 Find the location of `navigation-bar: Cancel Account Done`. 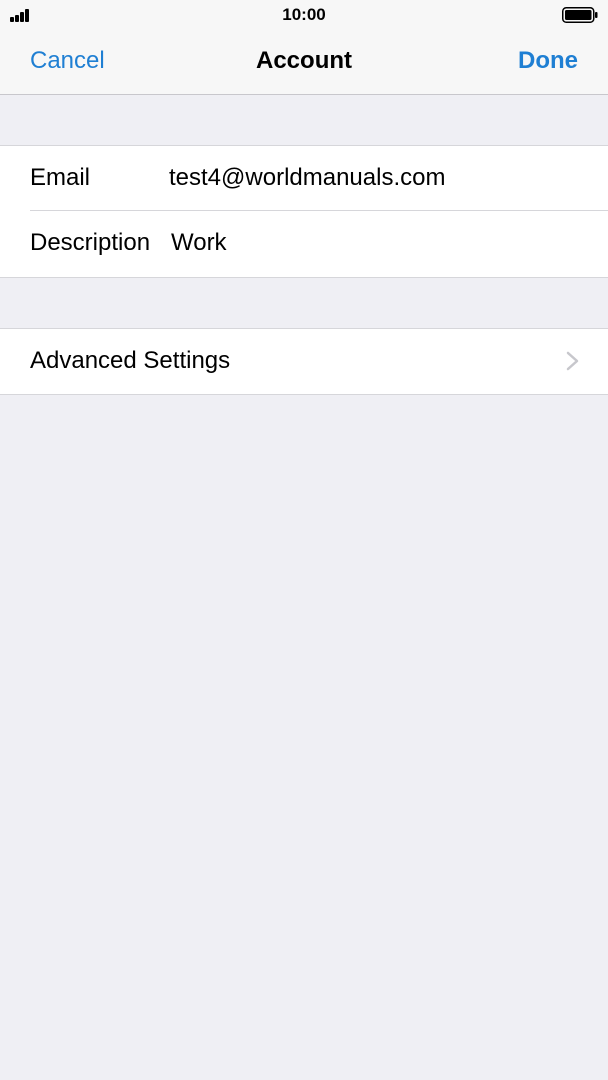

navigation-bar: Cancel Account Done is located at coordinates (304, 62).